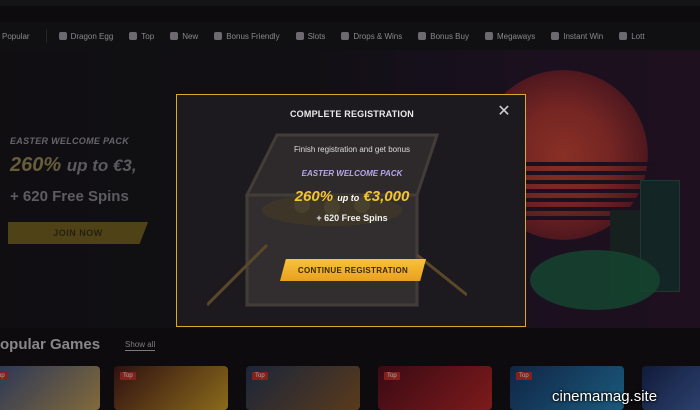 This screenshot has width=700, height=410. What do you see at coordinates (353, 270) in the screenshot?
I see `continue-registration-button: CONTINUE REGISTRATION` at bounding box center [353, 270].